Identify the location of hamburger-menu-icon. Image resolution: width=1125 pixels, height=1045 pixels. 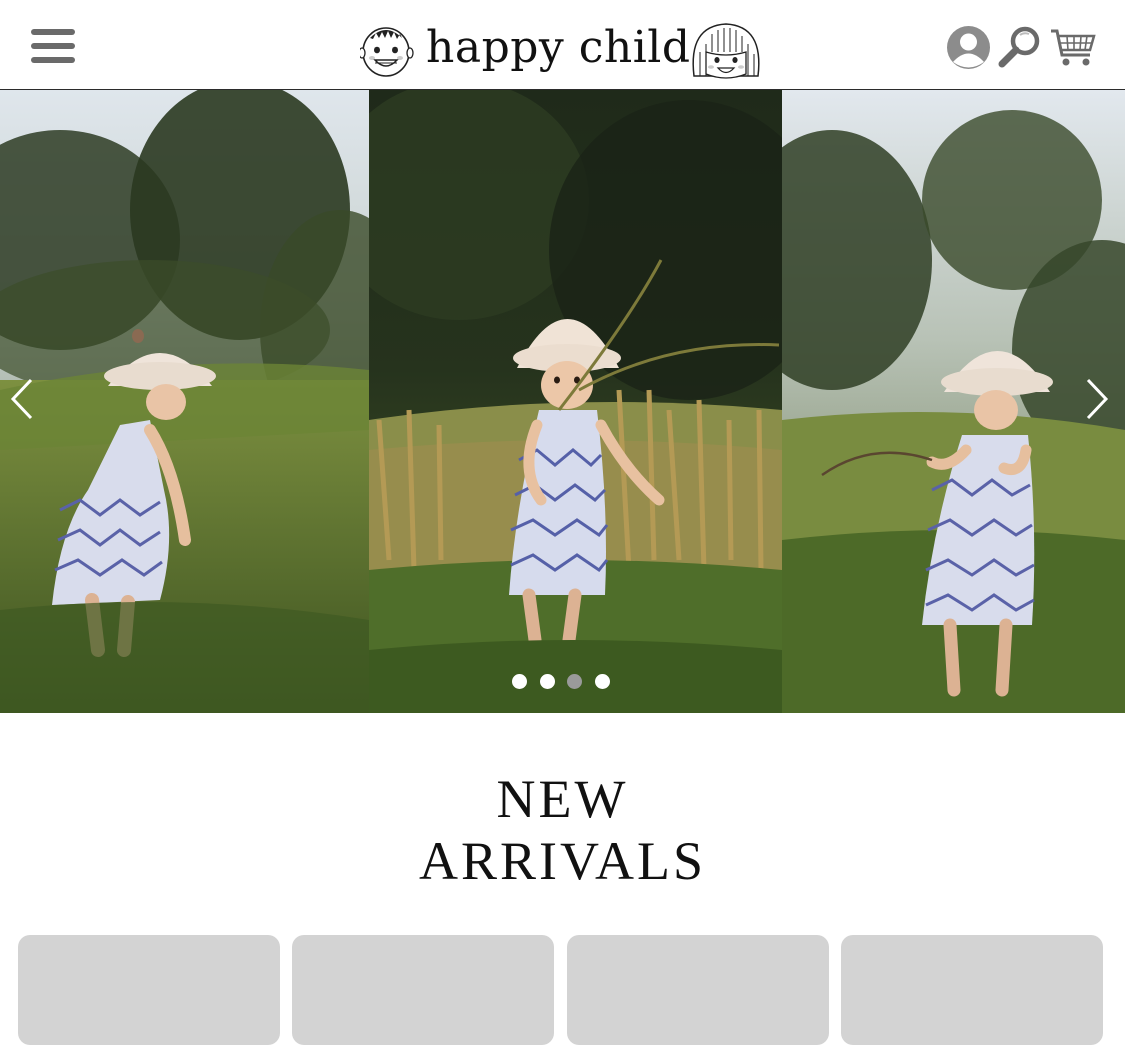
(53, 47).